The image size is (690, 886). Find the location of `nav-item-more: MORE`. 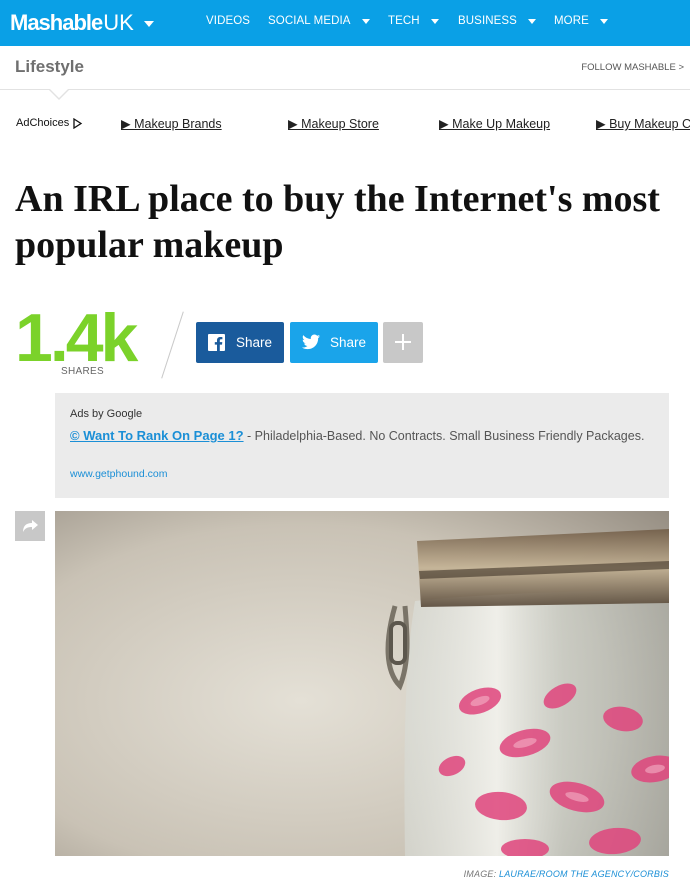

nav-item-more: MORE is located at coordinates (581, 21).